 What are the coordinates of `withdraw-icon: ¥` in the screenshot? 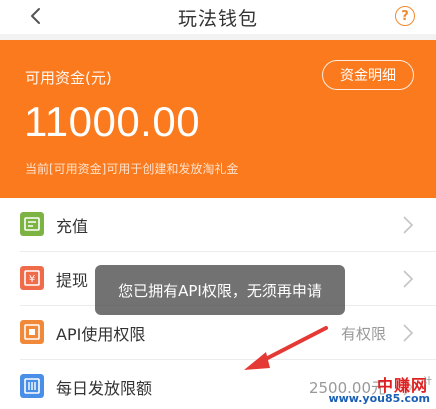 It's located at (32, 278).